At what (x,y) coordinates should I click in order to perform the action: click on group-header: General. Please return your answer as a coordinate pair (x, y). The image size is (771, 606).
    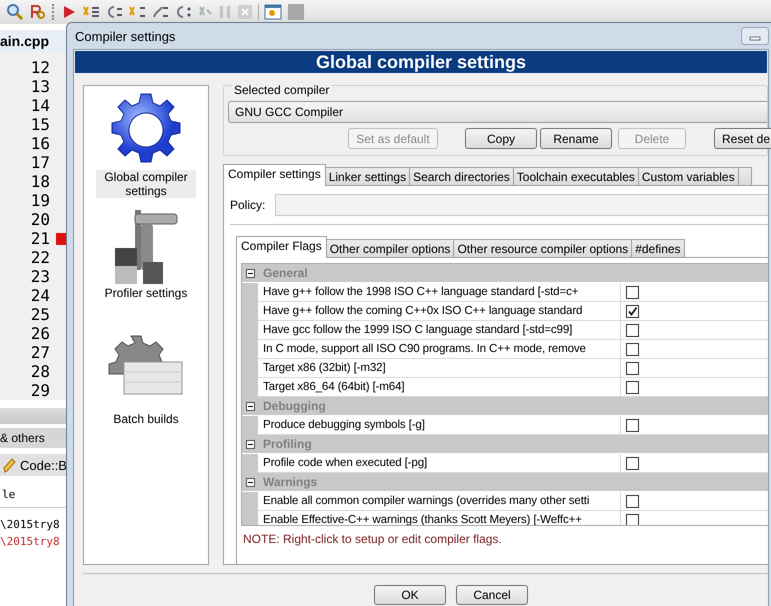
    Looking at the image, I should click on (285, 273).